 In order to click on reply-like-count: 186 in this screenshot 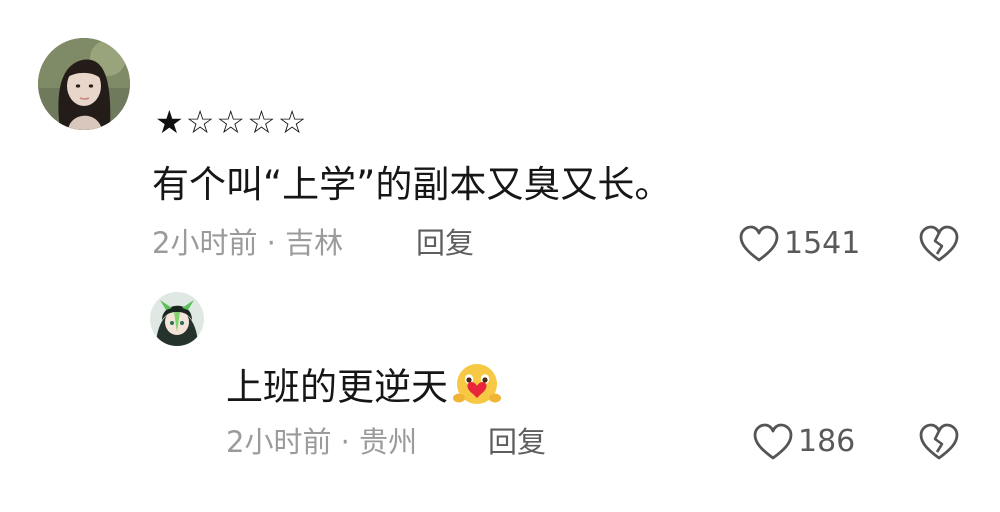, I will do `click(827, 441)`.